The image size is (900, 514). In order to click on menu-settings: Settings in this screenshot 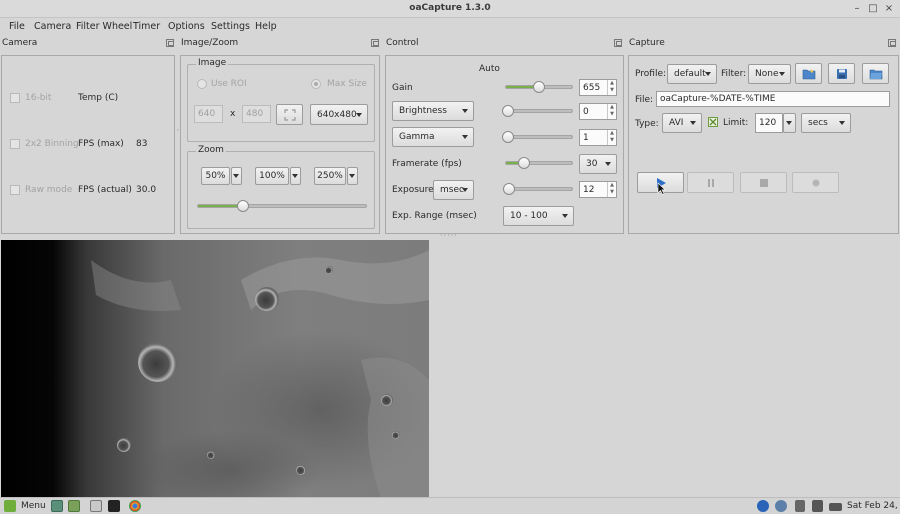, I will do `click(230, 26)`.